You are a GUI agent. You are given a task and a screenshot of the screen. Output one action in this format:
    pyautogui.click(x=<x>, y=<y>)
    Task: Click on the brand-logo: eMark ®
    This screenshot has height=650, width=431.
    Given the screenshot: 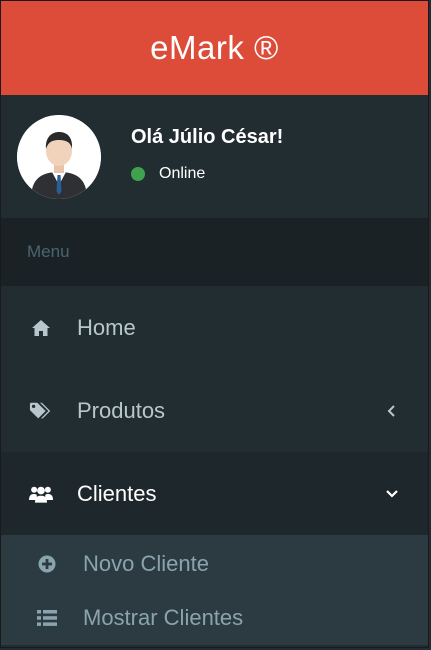 What is the action you would take?
    pyautogui.click(x=214, y=48)
    